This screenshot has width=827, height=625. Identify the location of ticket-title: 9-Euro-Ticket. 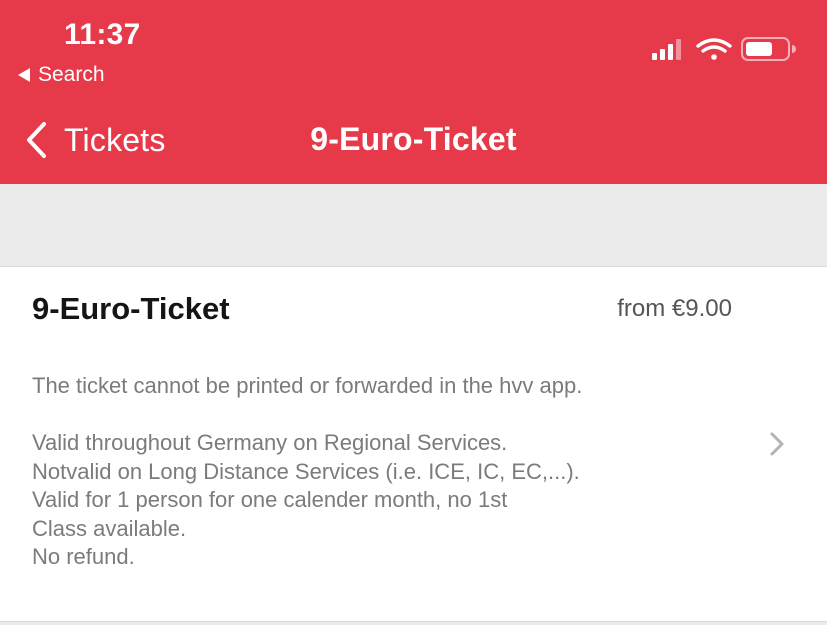
(131, 308).